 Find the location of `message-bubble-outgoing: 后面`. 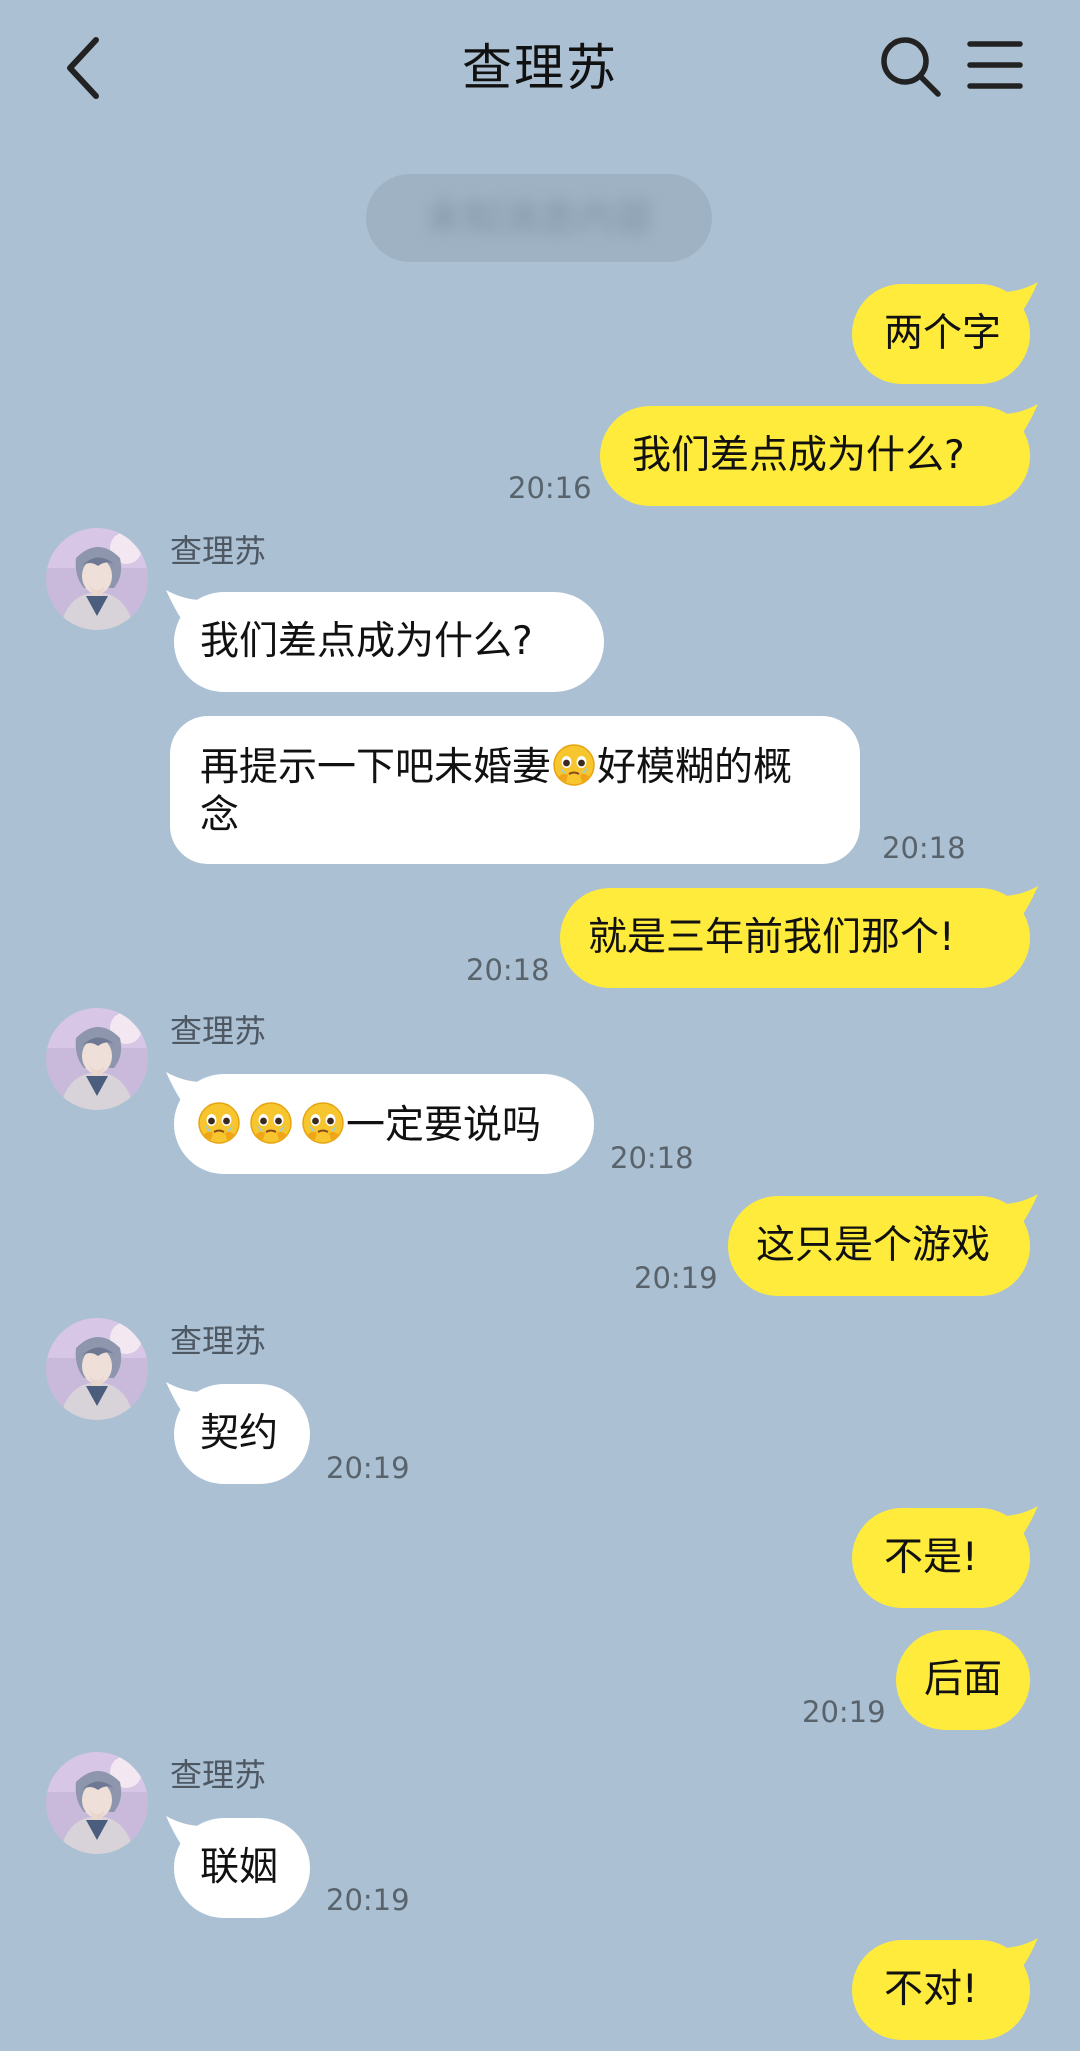

message-bubble-outgoing: 后面 is located at coordinates (963, 1680).